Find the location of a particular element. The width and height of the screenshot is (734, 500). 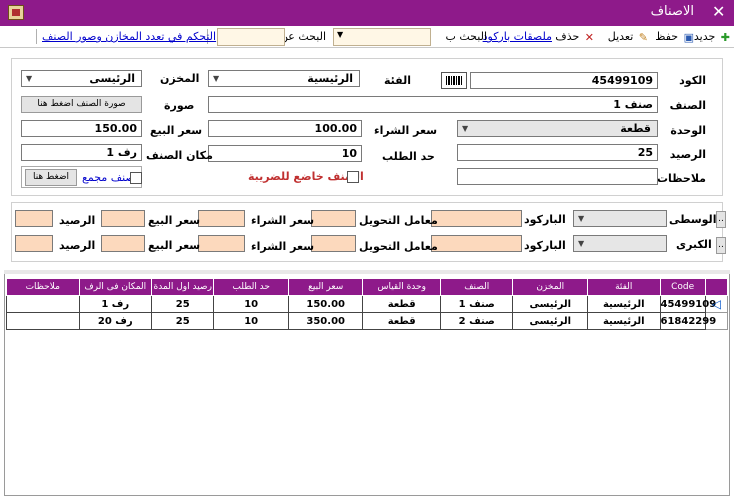

column-header-notes: ملاحظات is located at coordinates (43, 287).